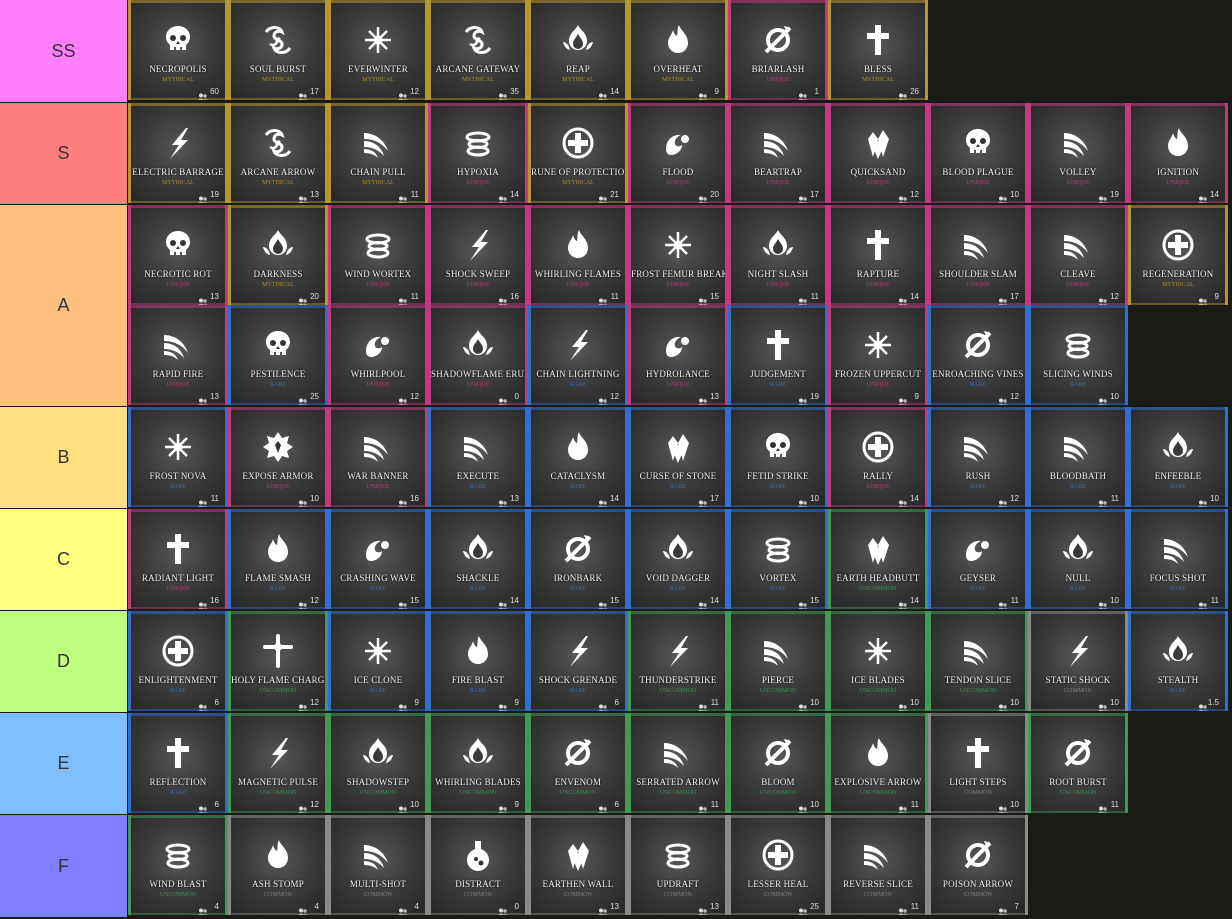 The height and width of the screenshot is (919, 1232). Describe the element at coordinates (878, 355) in the screenshot. I see `skill-card-frozen-uppercut: Frozen Uppercut Unique 9` at that location.